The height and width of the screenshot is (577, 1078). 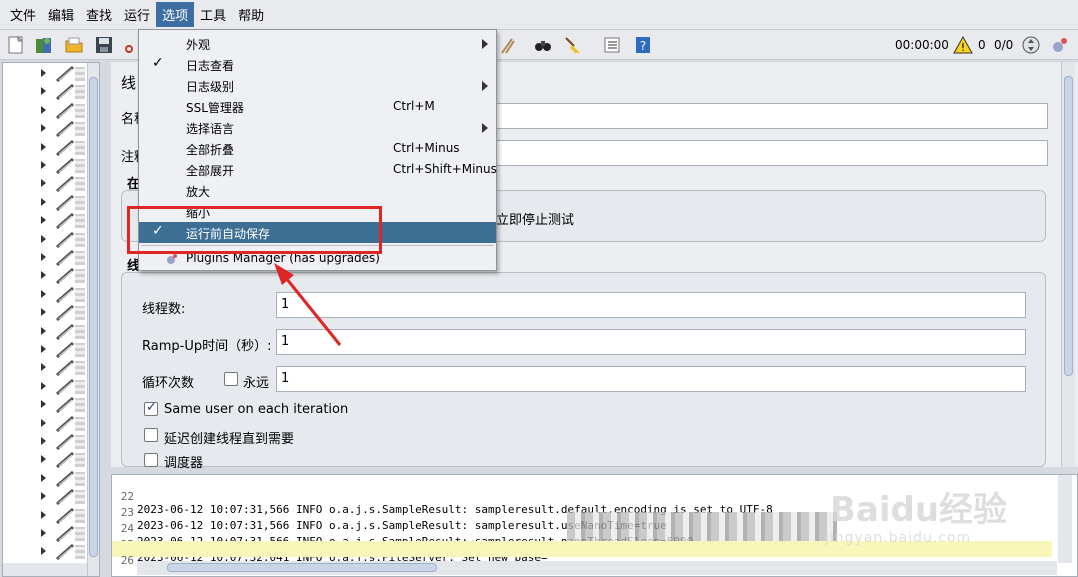 What do you see at coordinates (651, 342) in the screenshot?
I see `rampup-field: 1` at bounding box center [651, 342].